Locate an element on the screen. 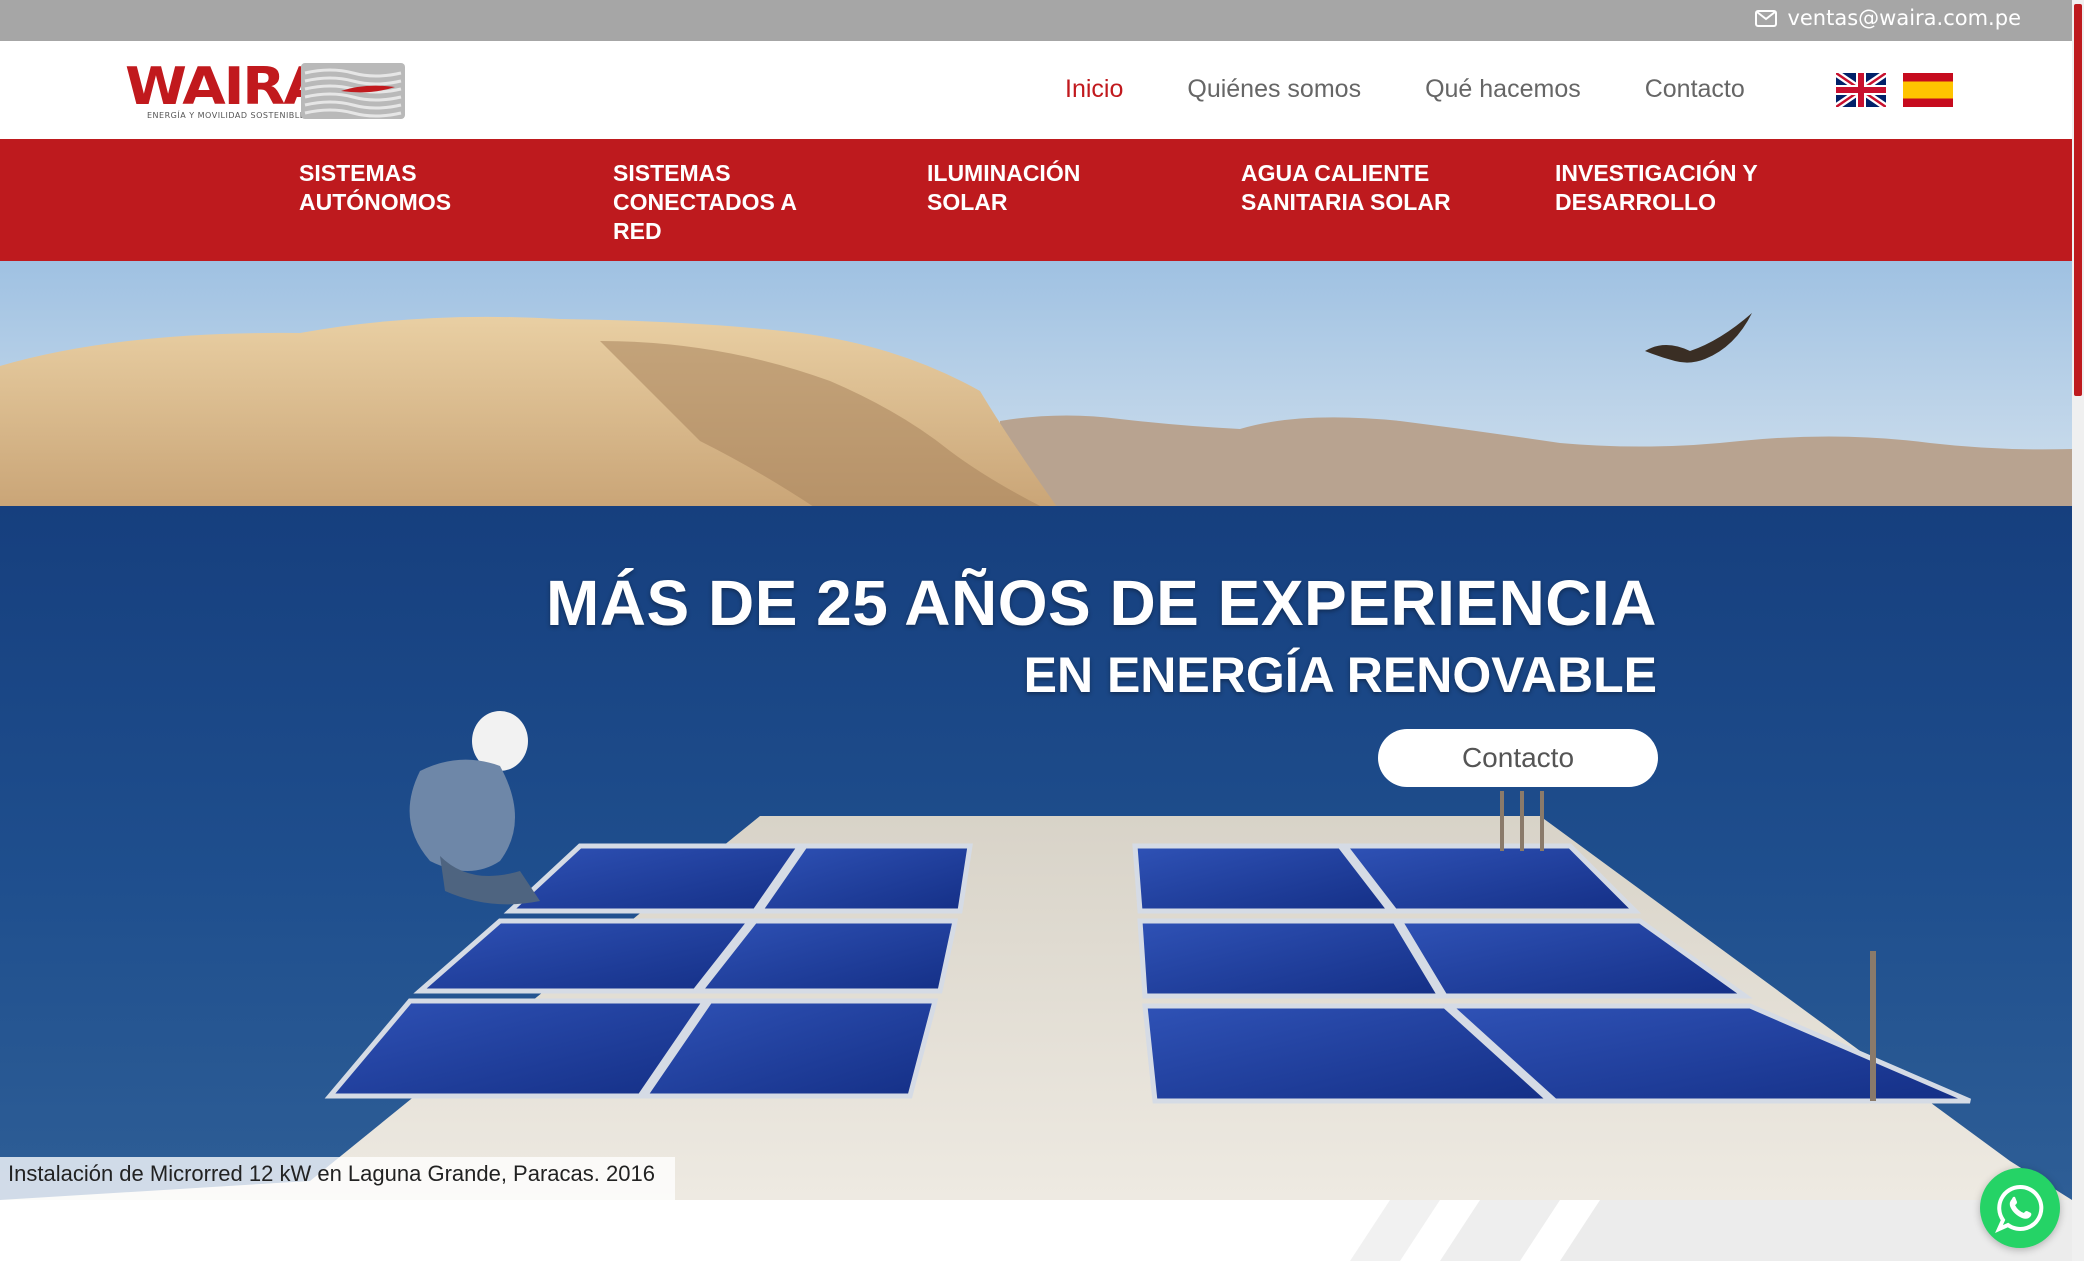 The height and width of the screenshot is (1261, 2084). section-divider is located at coordinates (1036, 1230).